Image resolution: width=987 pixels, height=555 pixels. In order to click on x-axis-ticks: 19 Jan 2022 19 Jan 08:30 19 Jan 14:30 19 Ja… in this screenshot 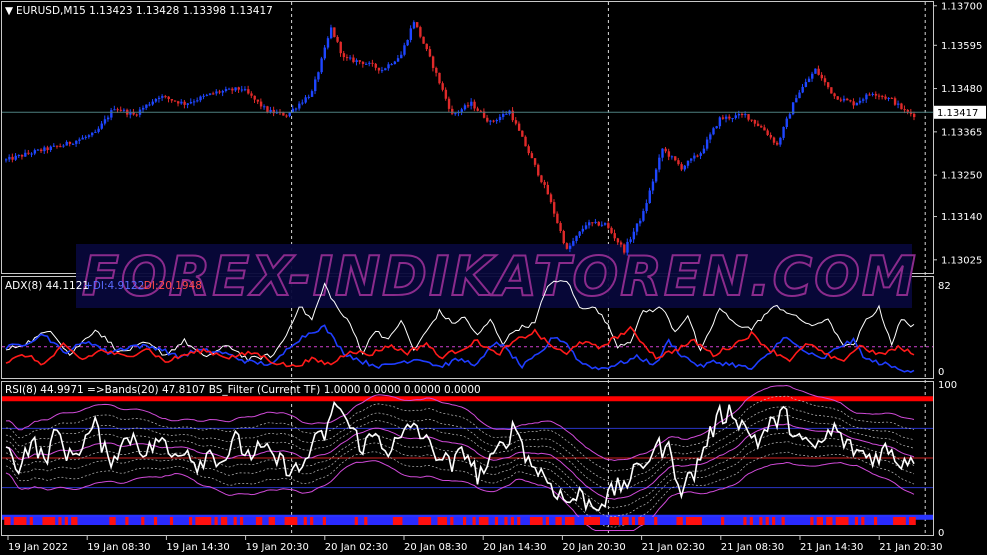, I will do `click(475, 544)`.